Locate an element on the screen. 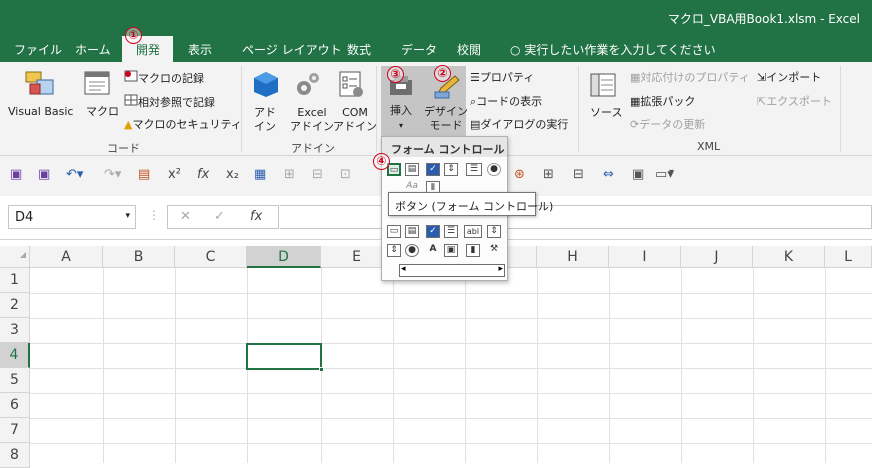 This screenshot has height=468, width=872. com-addins-button: COM アドイン is located at coordinates (355, 120).